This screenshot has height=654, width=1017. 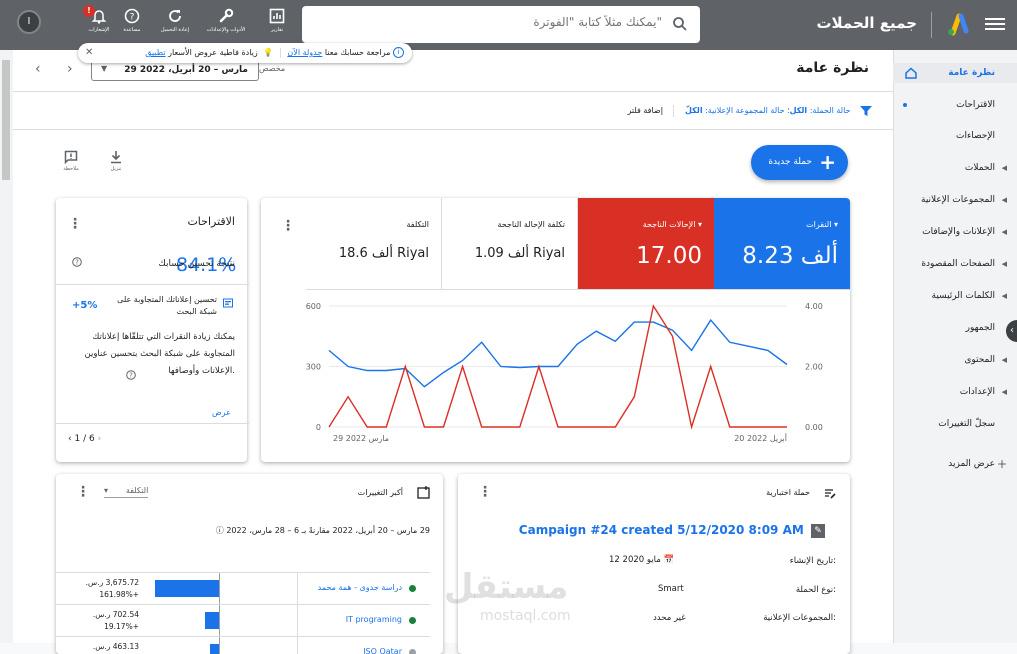 What do you see at coordinates (360, 587) in the screenshot?
I see `row-campaign-name: دراسة جدوى - همة محمد` at bounding box center [360, 587].